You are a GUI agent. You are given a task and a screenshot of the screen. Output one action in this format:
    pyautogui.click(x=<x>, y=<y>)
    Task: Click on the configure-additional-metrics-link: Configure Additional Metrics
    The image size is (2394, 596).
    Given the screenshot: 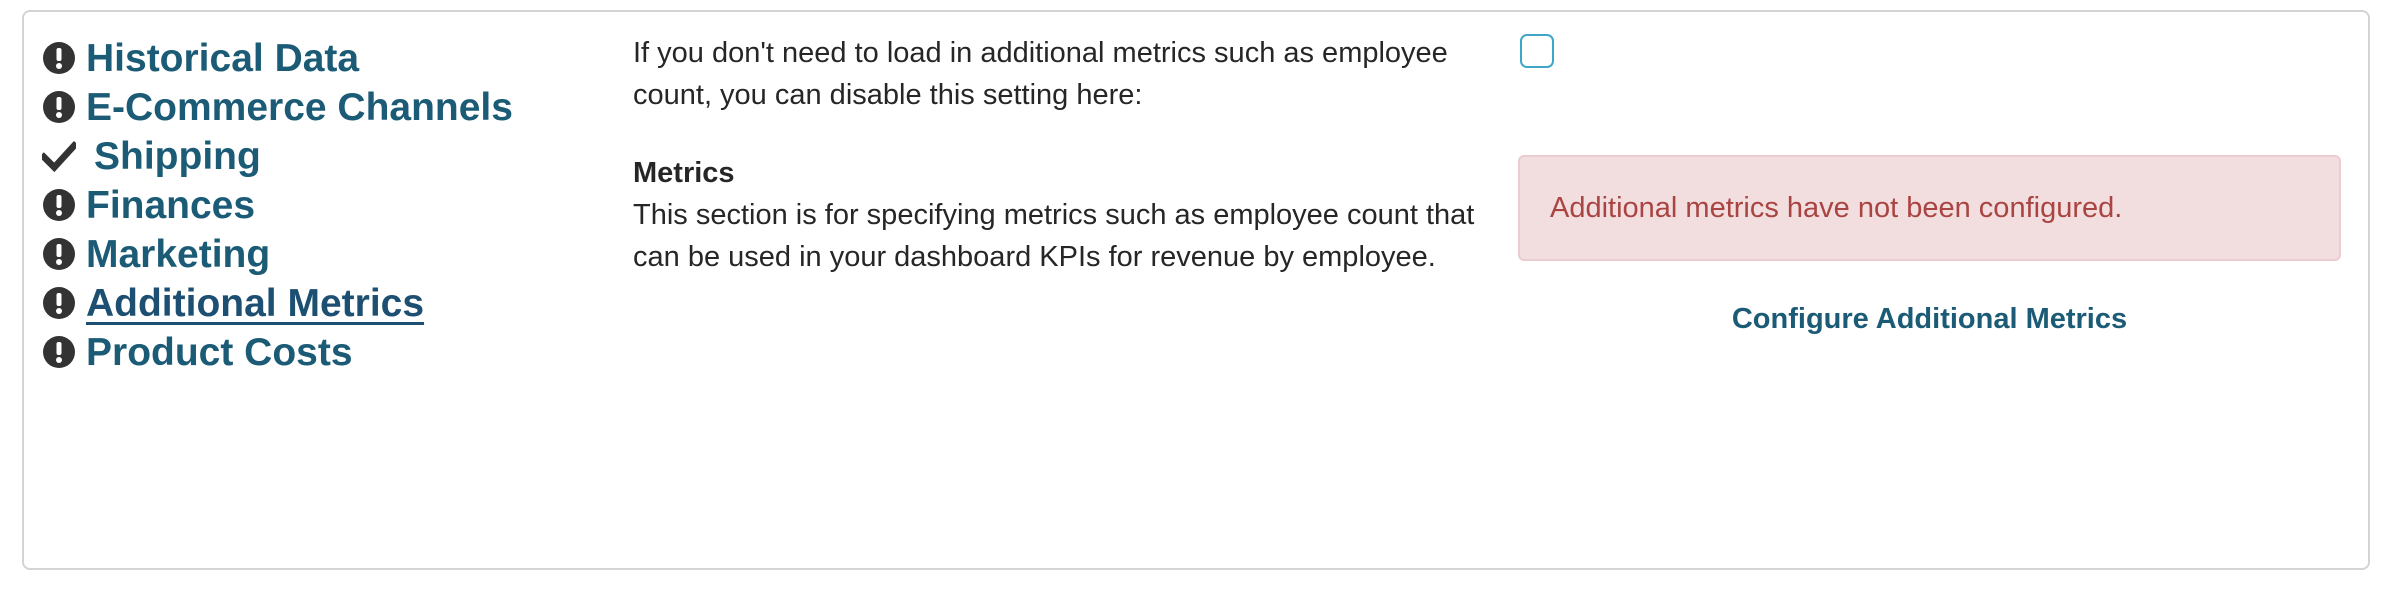 What is the action you would take?
    pyautogui.click(x=1929, y=319)
    